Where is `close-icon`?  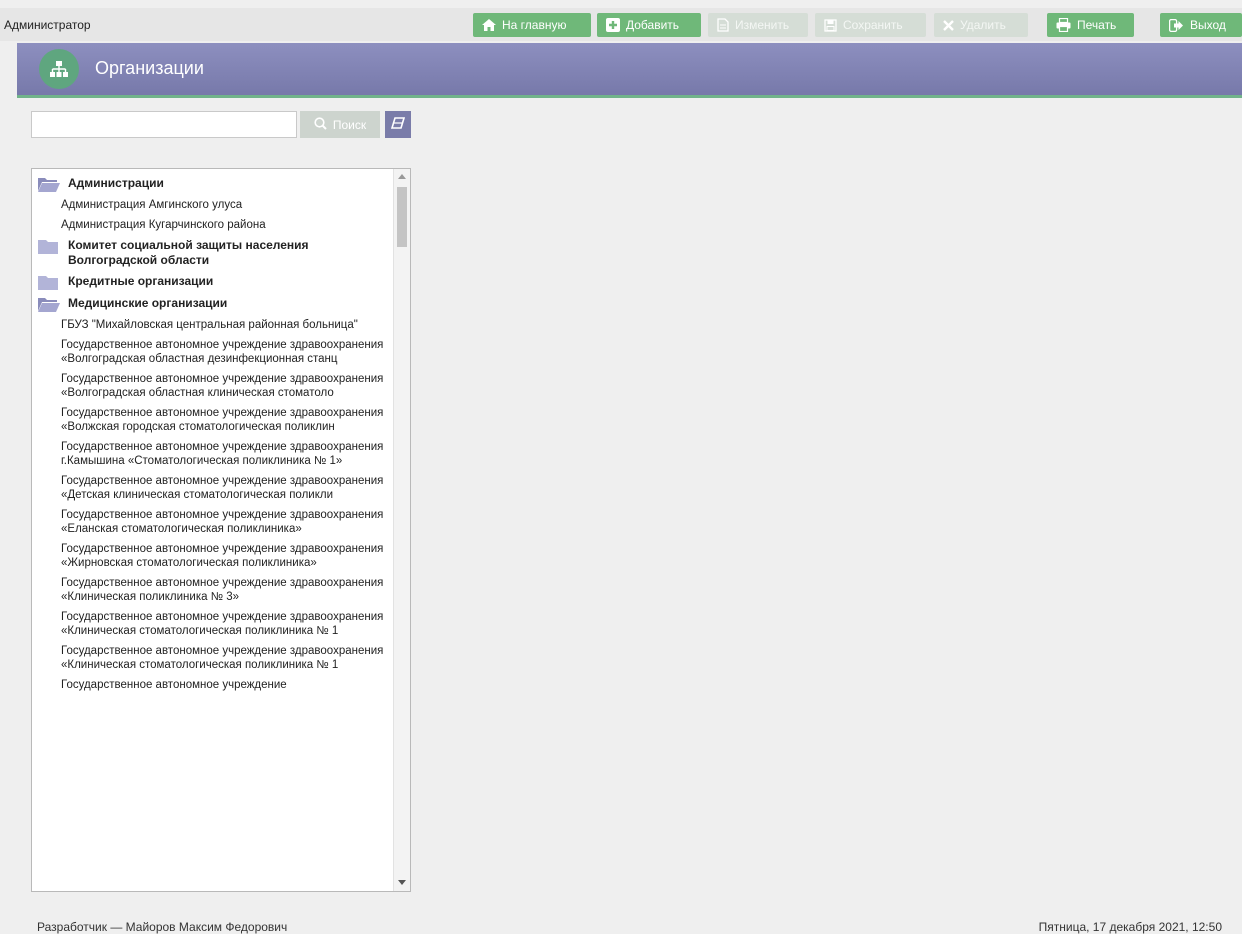
close-icon is located at coordinates (948, 25).